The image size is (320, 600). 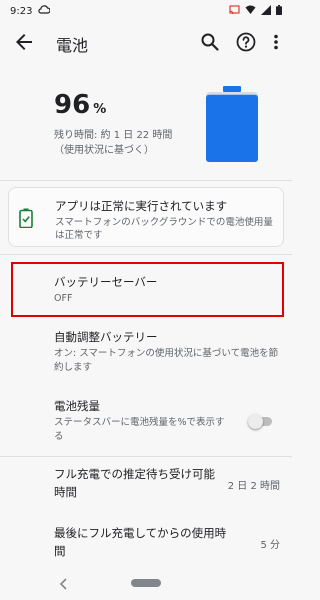 What do you see at coordinates (255, 421) in the screenshot?
I see `toggle-thumb` at bounding box center [255, 421].